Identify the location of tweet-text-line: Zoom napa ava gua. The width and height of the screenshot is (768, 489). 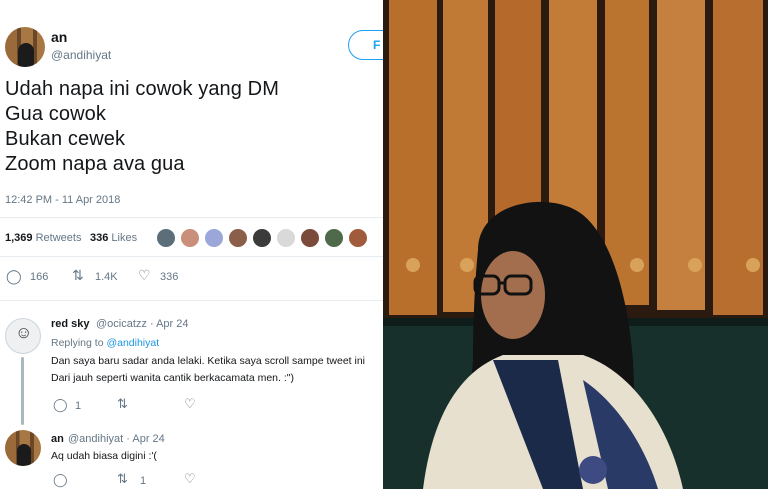
(95, 164).